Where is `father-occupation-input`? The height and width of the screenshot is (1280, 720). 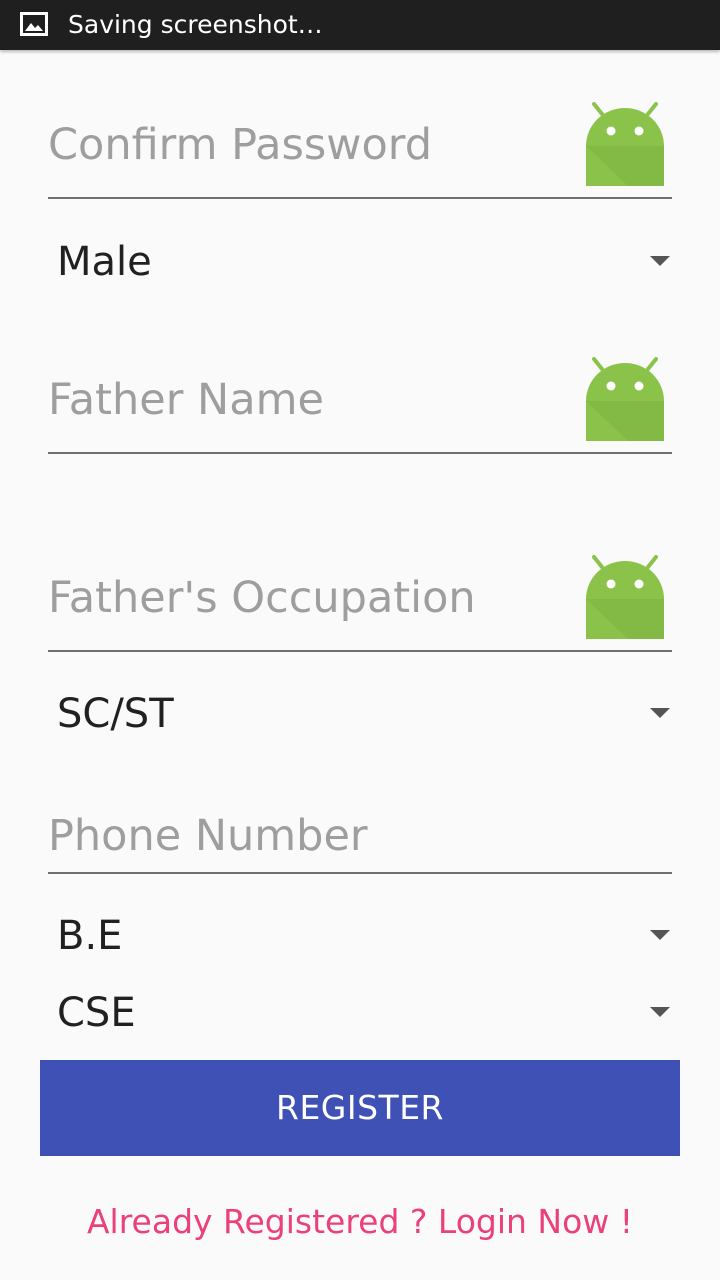
father-occupation-input is located at coordinates (360, 598).